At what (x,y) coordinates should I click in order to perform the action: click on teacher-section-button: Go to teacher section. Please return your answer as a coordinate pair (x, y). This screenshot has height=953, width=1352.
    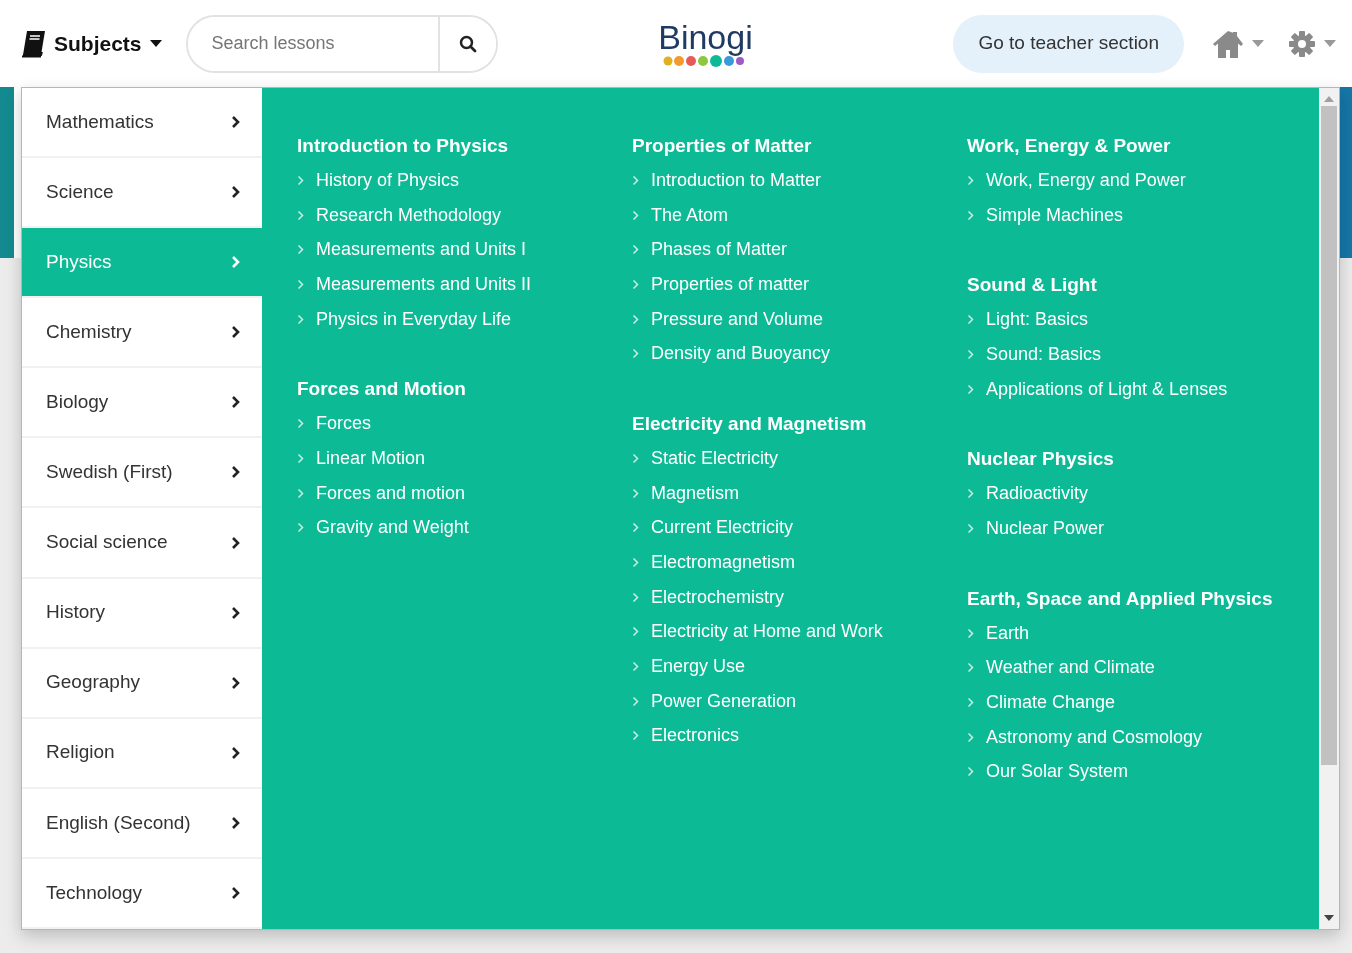
    Looking at the image, I should click on (1068, 43).